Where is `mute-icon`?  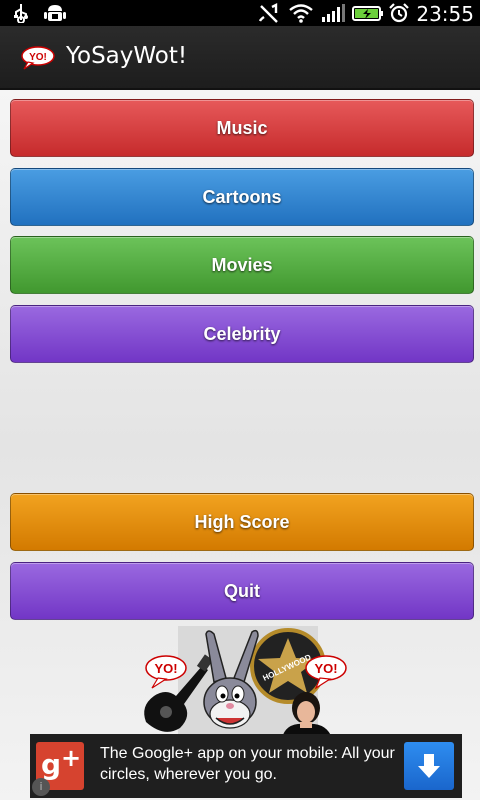
mute-icon is located at coordinates (269, 15).